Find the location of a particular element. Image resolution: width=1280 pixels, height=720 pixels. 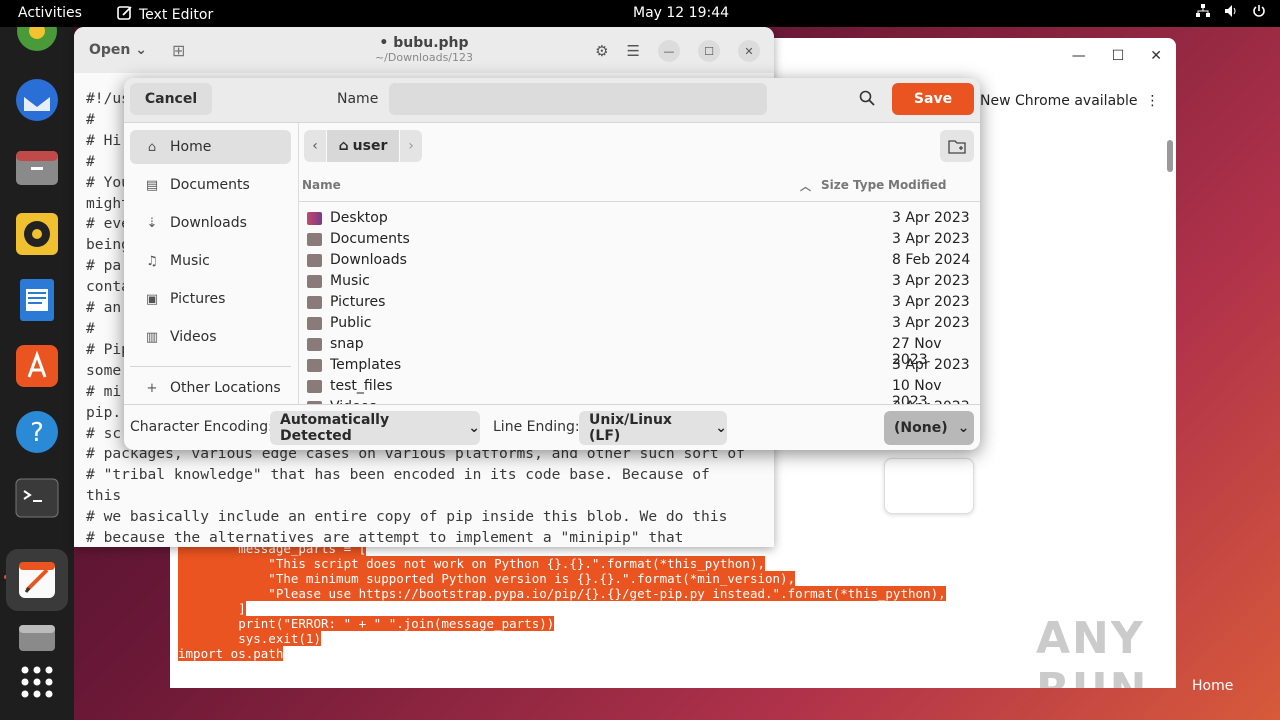

path-back-button: ‹ is located at coordinates (315, 146).